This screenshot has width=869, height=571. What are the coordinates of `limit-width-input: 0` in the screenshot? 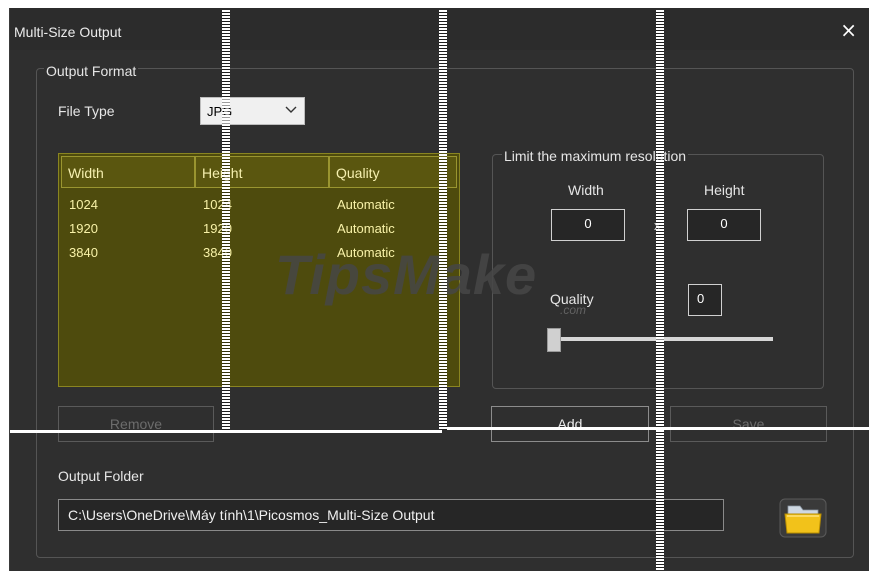 It's located at (588, 225).